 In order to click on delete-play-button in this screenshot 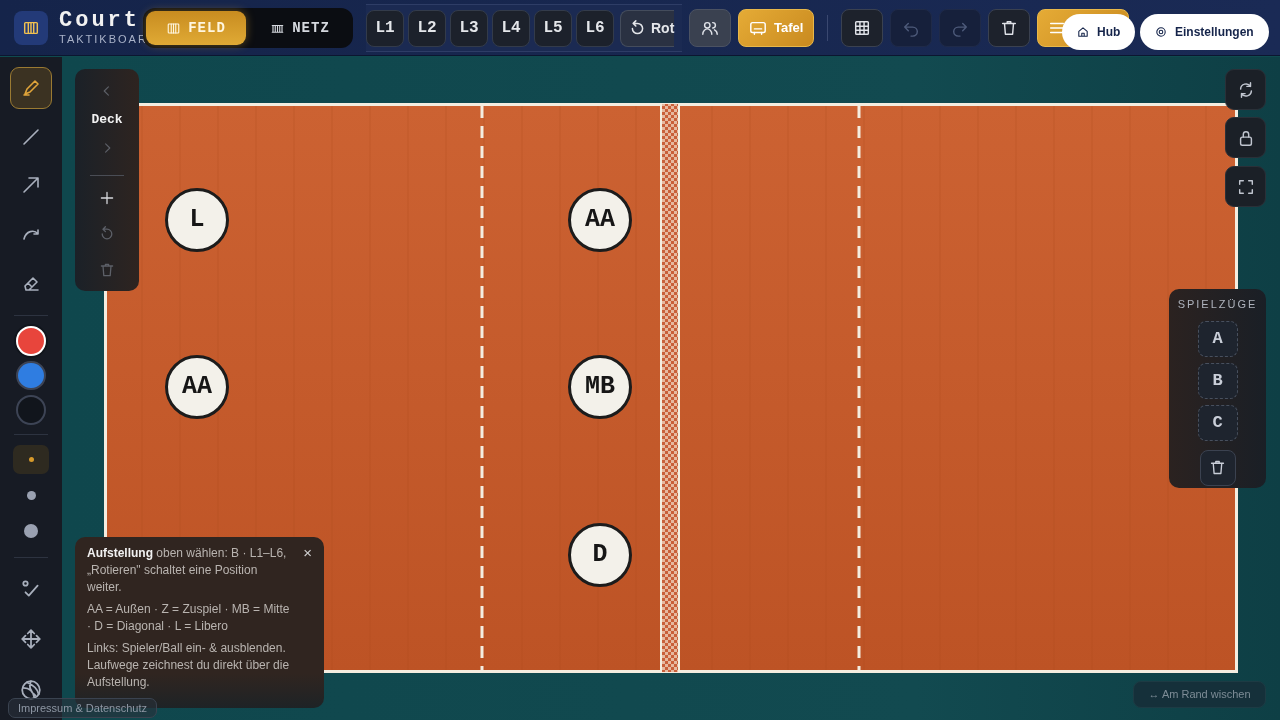, I will do `click(1217, 467)`.